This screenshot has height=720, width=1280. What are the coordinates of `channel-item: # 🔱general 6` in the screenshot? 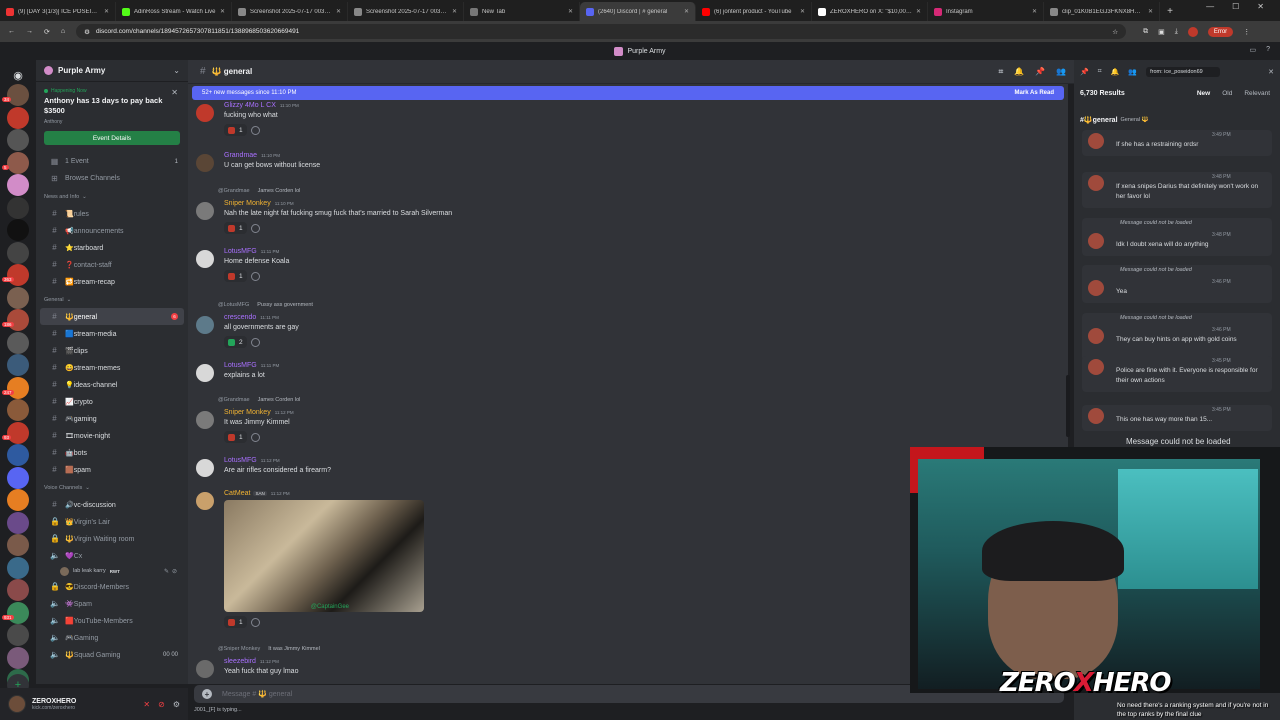 It's located at (112, 316).